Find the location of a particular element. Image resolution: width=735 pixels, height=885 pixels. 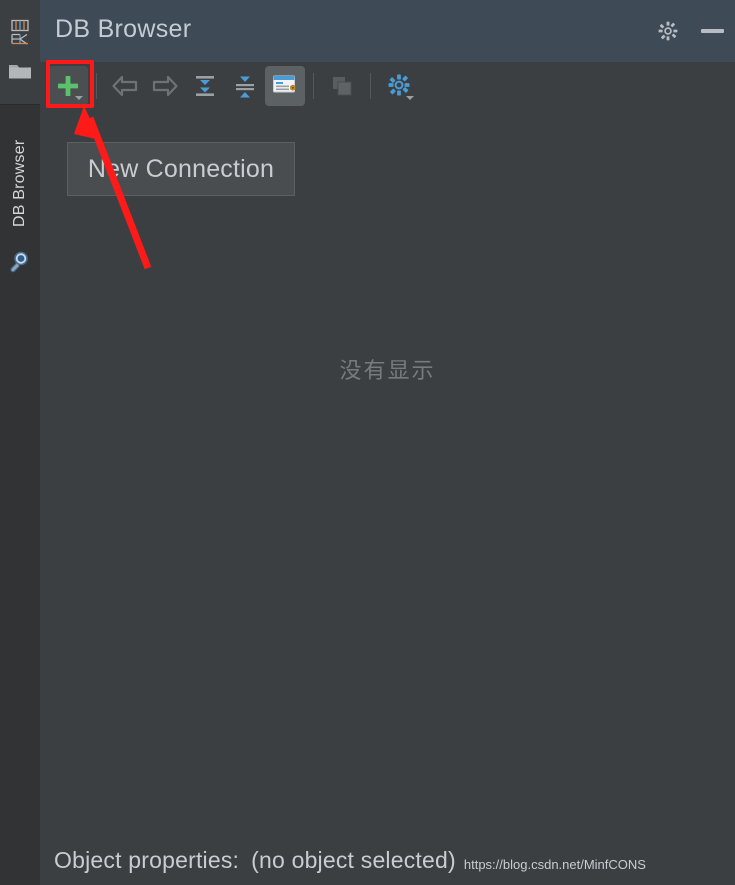

new-connection-tooltip: New Connection is located at coordinates (181, 169).